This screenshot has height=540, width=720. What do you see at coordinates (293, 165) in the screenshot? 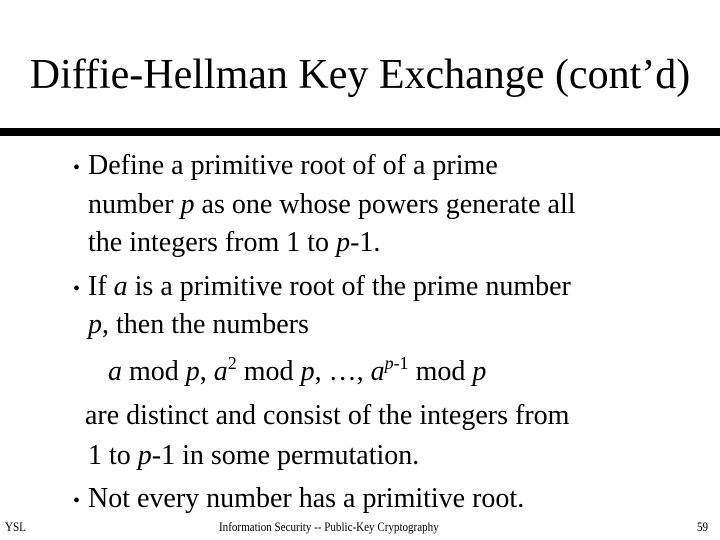
I see `bullet-1-line-1: Define a primitive root of of a prime` at bounding box center [293, 165].